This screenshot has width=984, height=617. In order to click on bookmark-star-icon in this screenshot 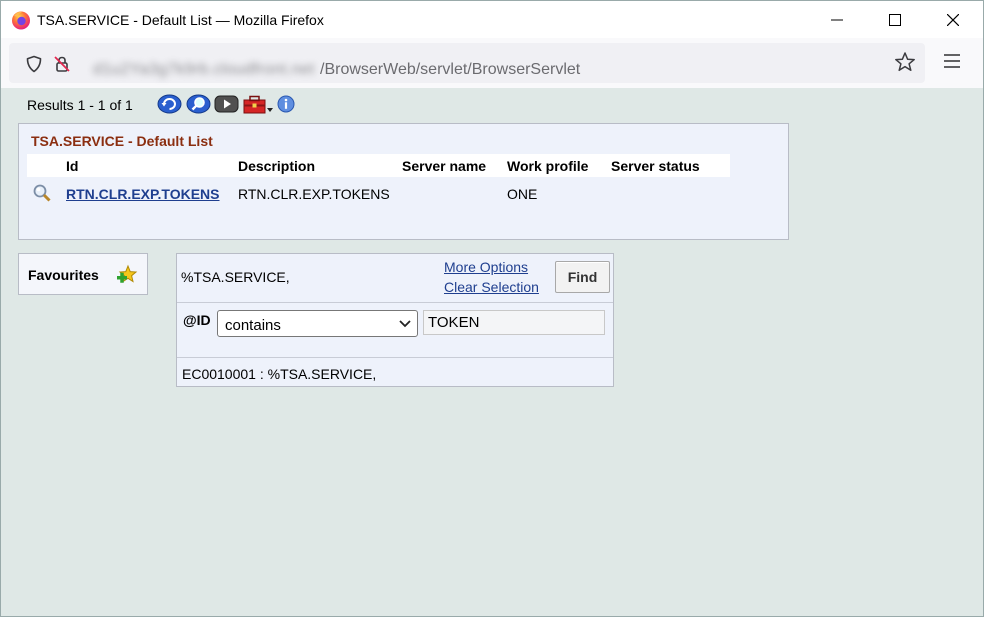, I will do `click(905, 62)`.